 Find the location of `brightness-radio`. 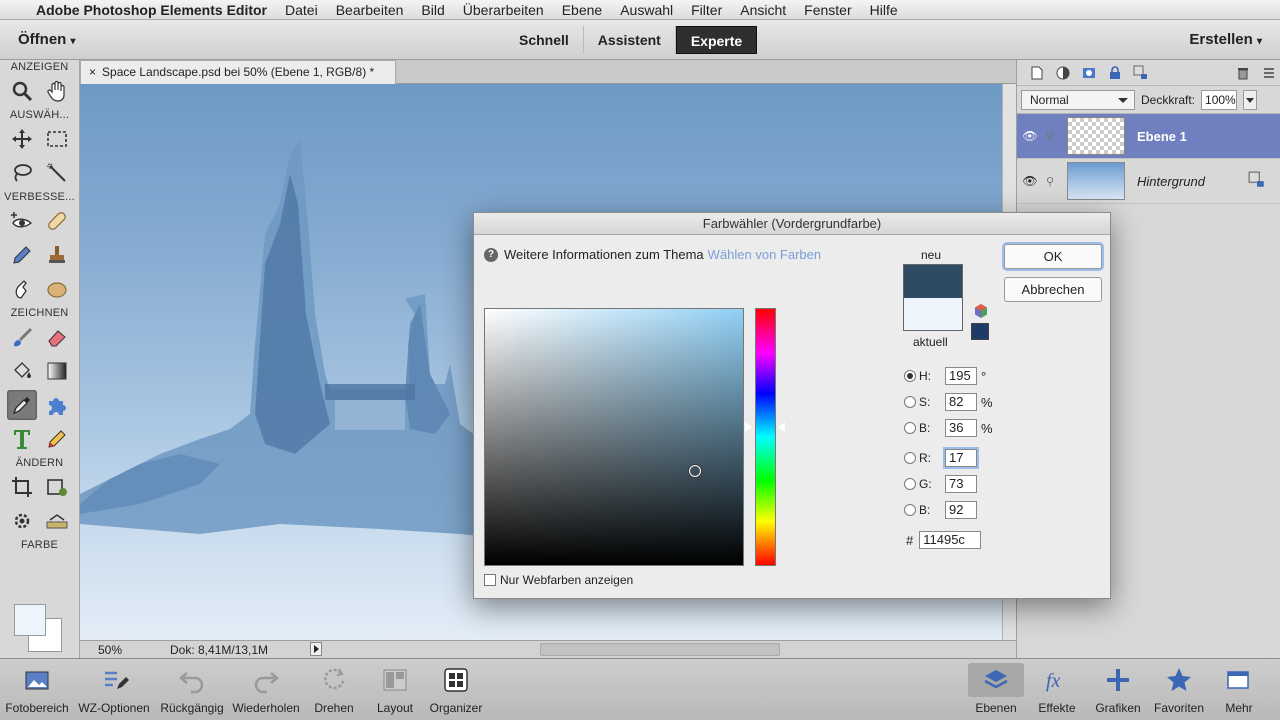

brightness-radio is located at coordinates (910, 428).